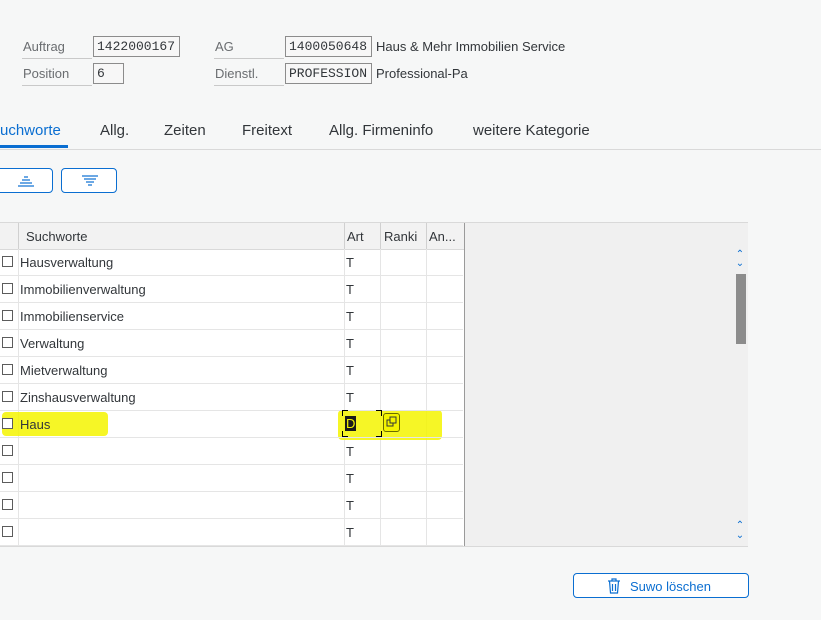 This screenshot has height=620, width=821. I want to click on keyword-cell: Haus, so click(35, 424).